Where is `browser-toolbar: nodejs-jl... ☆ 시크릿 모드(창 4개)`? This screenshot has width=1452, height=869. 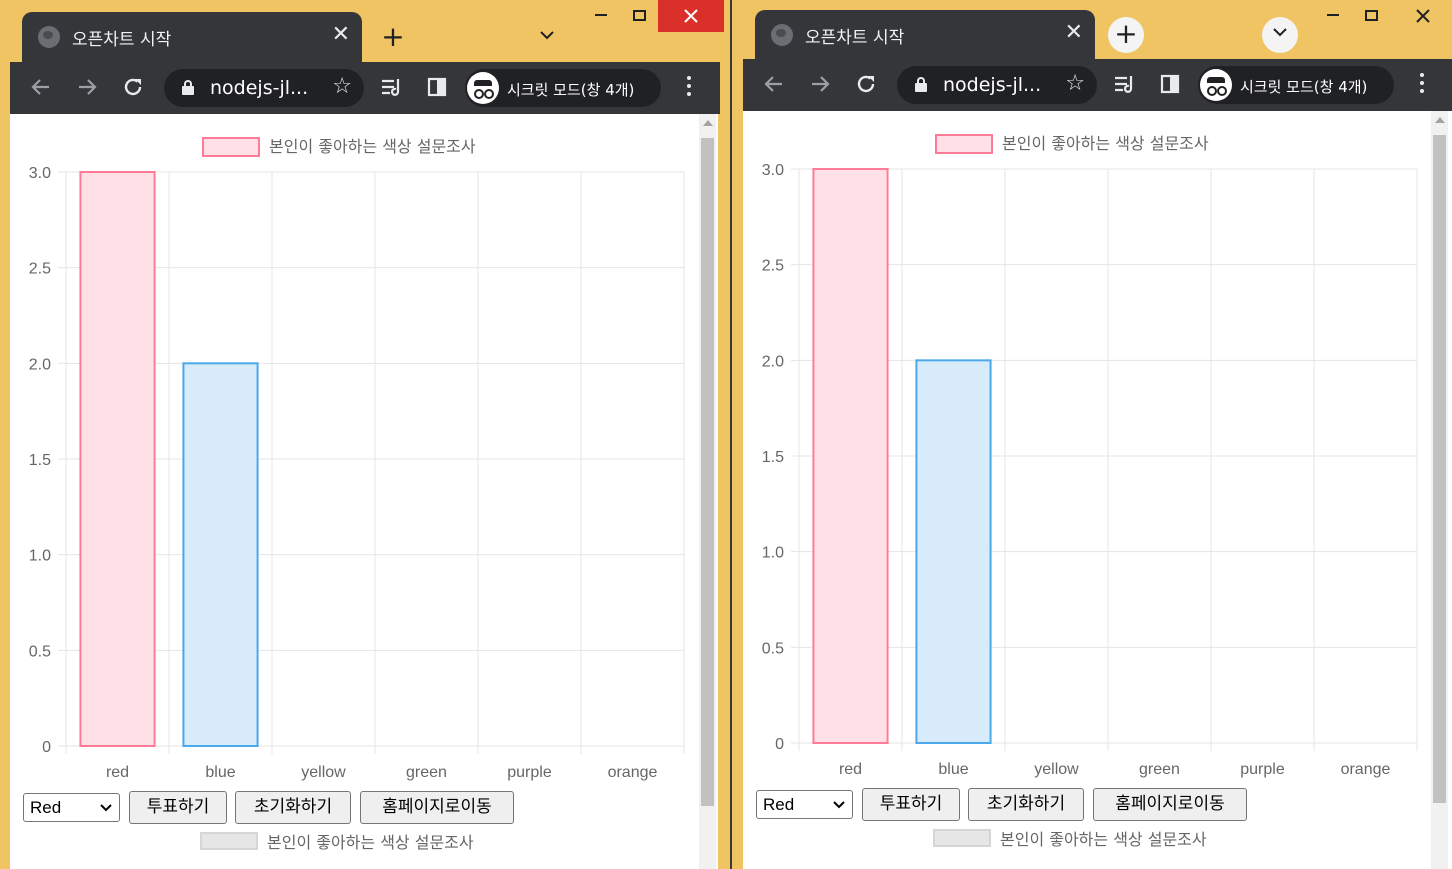 browser-toolbar: nodejs-jl... ☆ 시크릿 모드(창 4개) is located at coordinates (1097, 85).